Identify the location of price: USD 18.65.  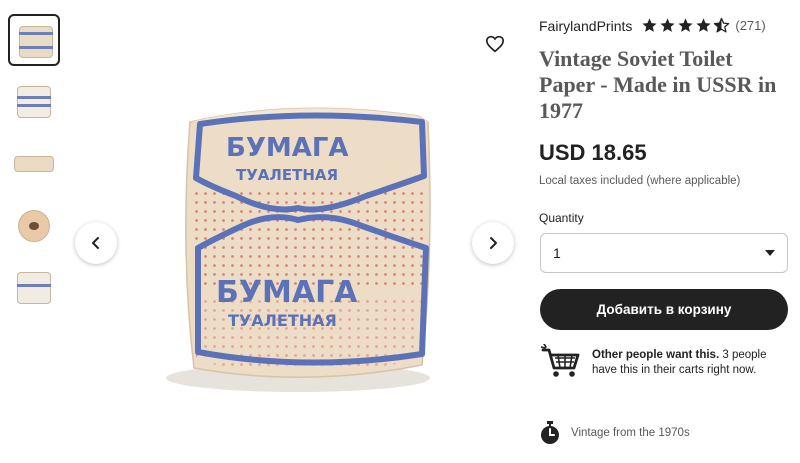
(593, 152).